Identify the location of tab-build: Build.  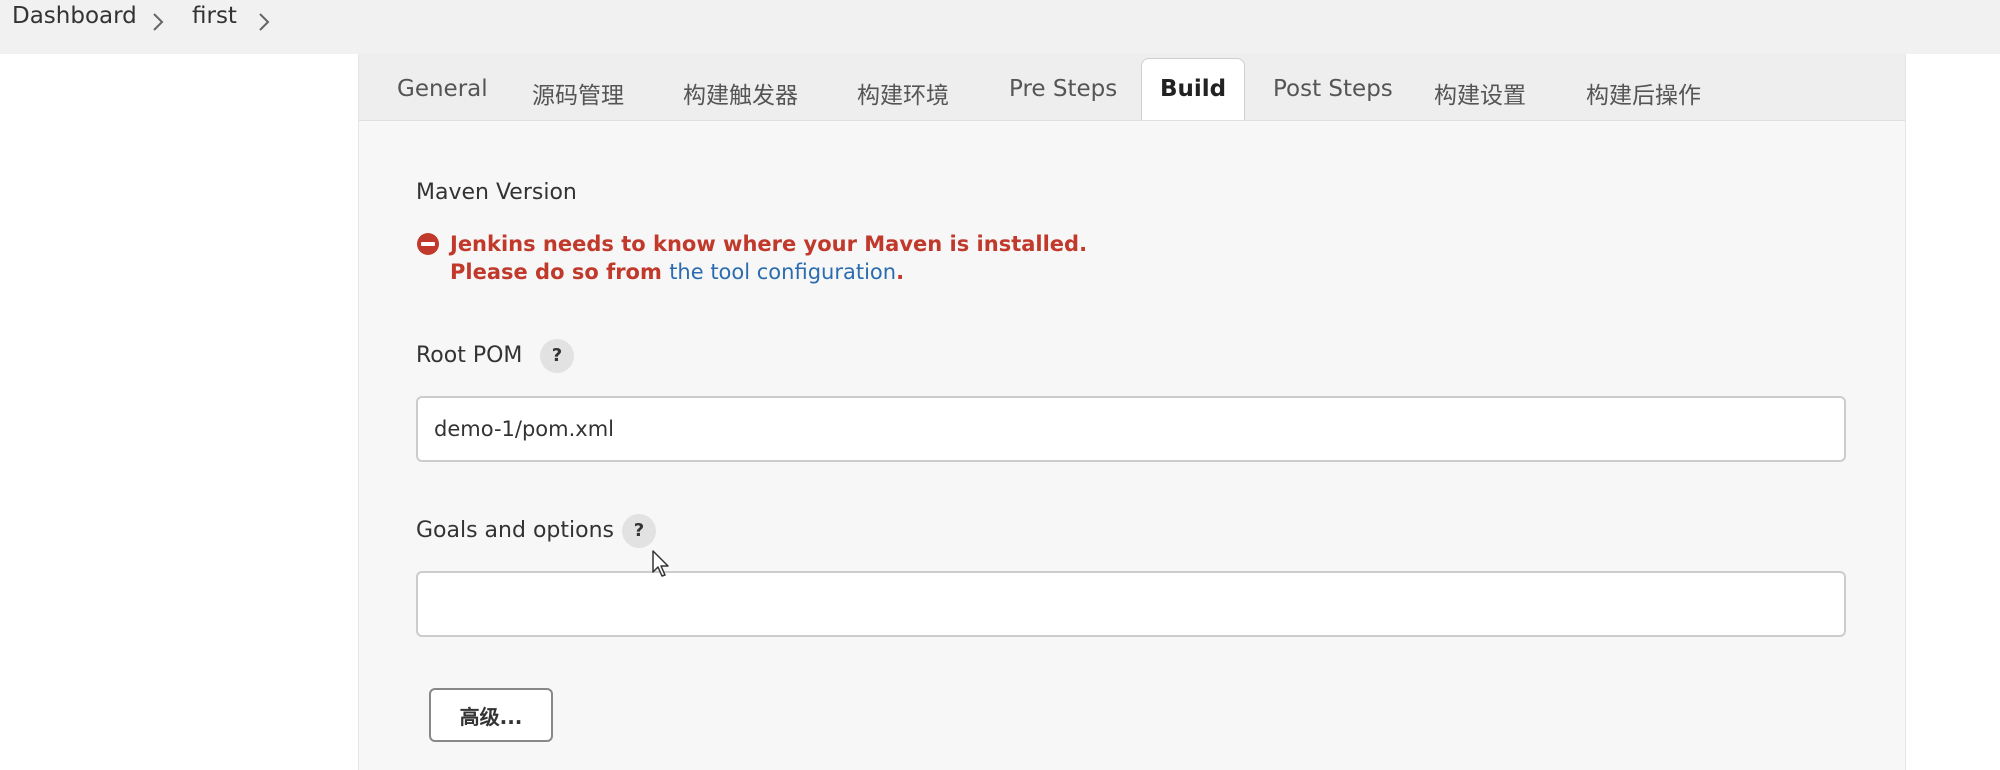
(1193, 89).